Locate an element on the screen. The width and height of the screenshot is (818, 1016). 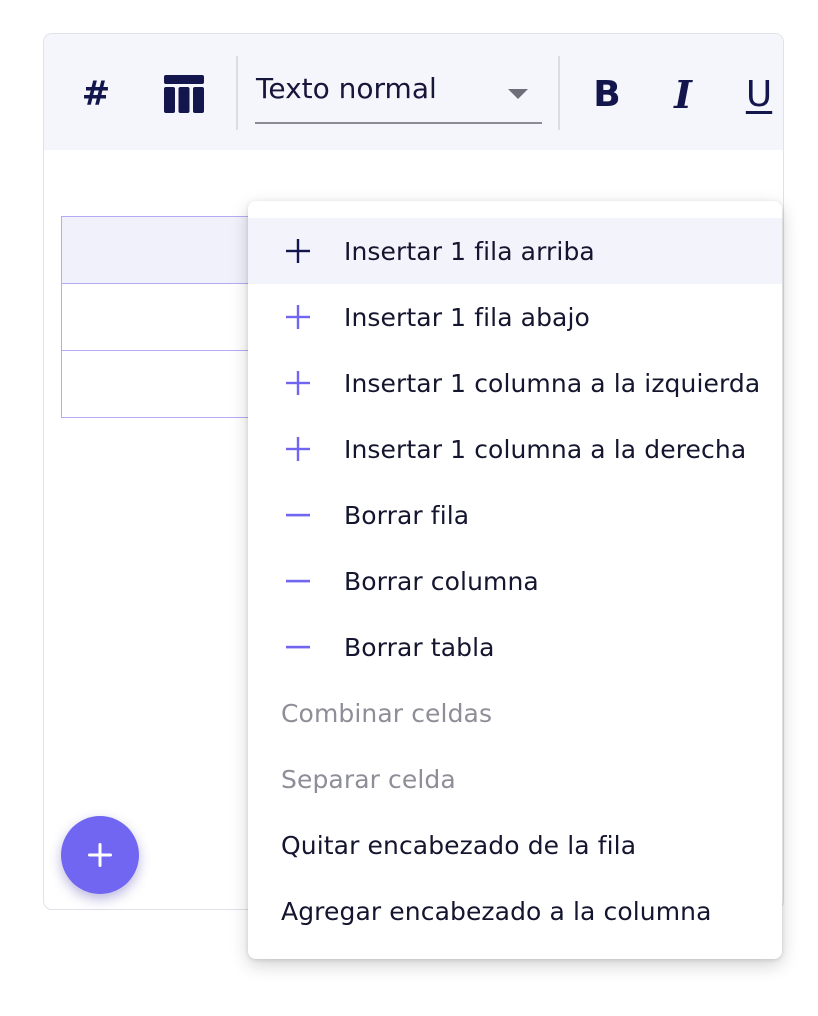
table-icon is located at coordinates (184, 94).